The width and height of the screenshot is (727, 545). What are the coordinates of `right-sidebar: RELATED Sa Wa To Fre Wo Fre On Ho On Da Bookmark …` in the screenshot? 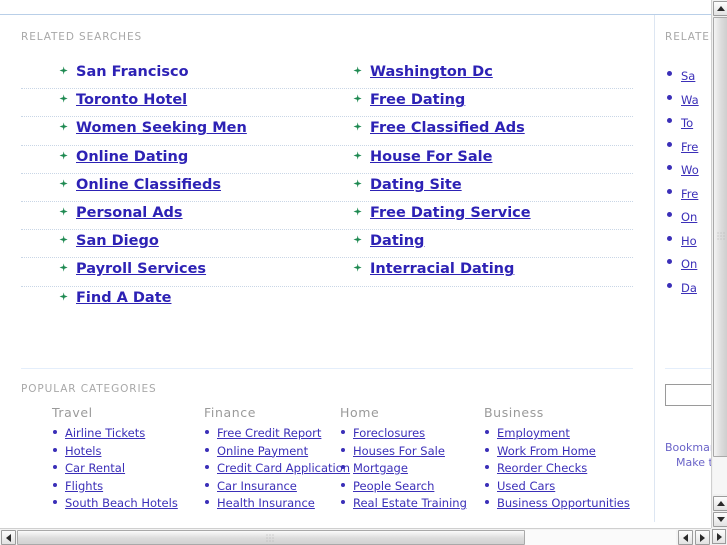 It's located at (683, 268).